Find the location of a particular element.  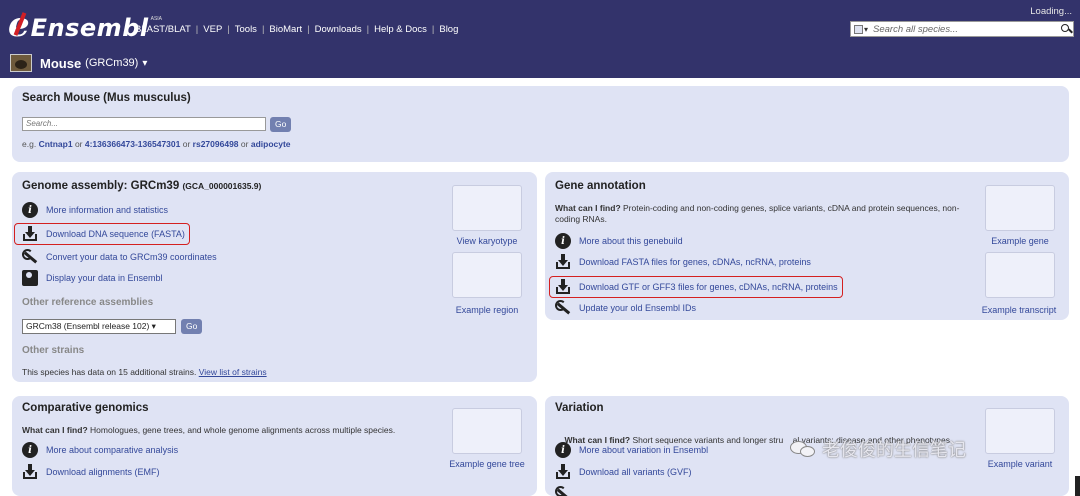

species-assembly: (GRCm39) is located at coordinates (111, 63).